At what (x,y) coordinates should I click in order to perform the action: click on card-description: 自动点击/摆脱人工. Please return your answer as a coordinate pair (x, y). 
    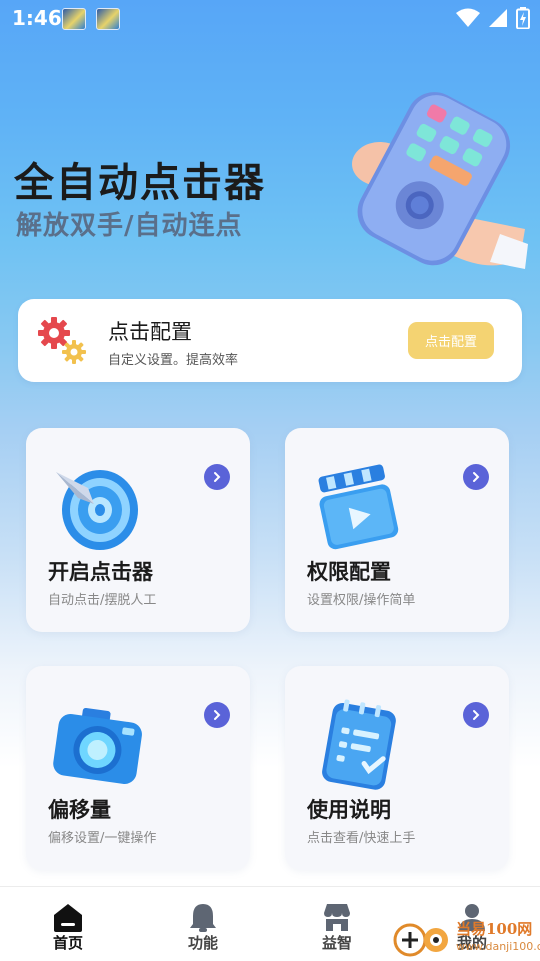
    Looking at the image, I should click on (102, 600).